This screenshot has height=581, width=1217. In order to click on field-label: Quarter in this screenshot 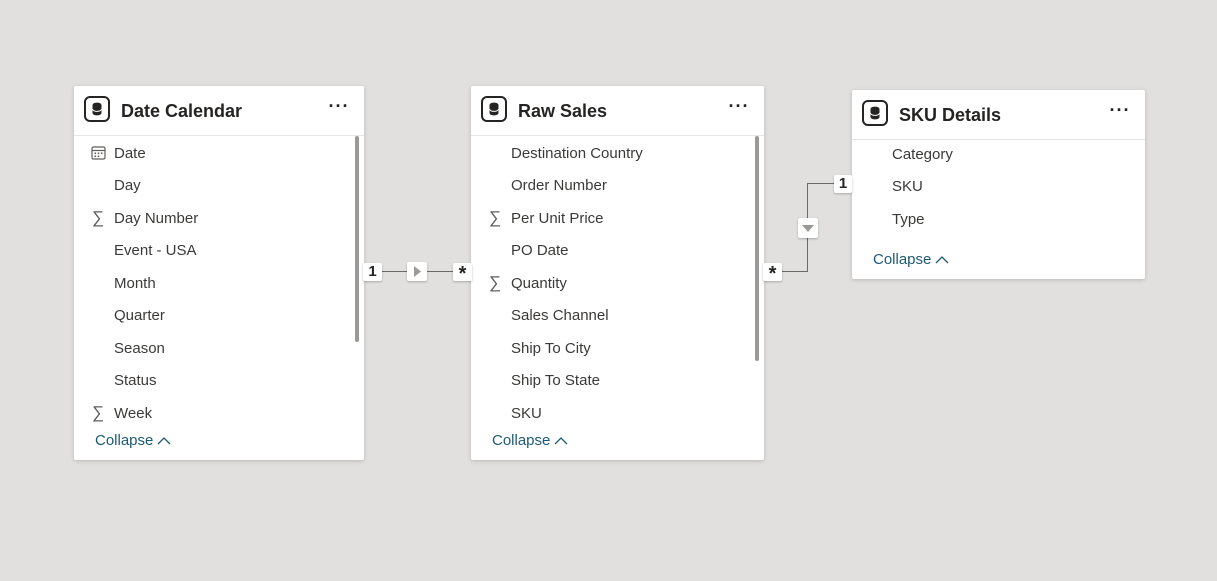, I will do `click(139, 315)`.